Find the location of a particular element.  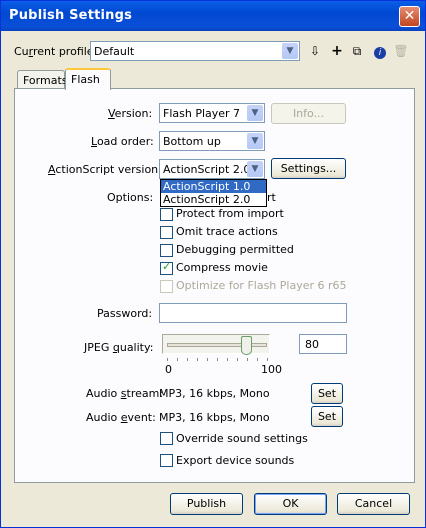

load-order-select: Bottom up ▼ is located at coordinates (212, 141).